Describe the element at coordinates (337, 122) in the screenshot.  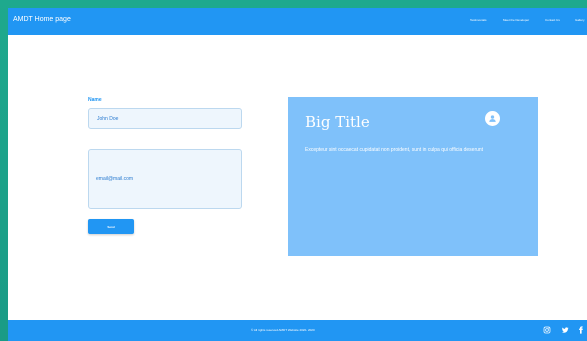
I see `card-title: Big Title` at that location.